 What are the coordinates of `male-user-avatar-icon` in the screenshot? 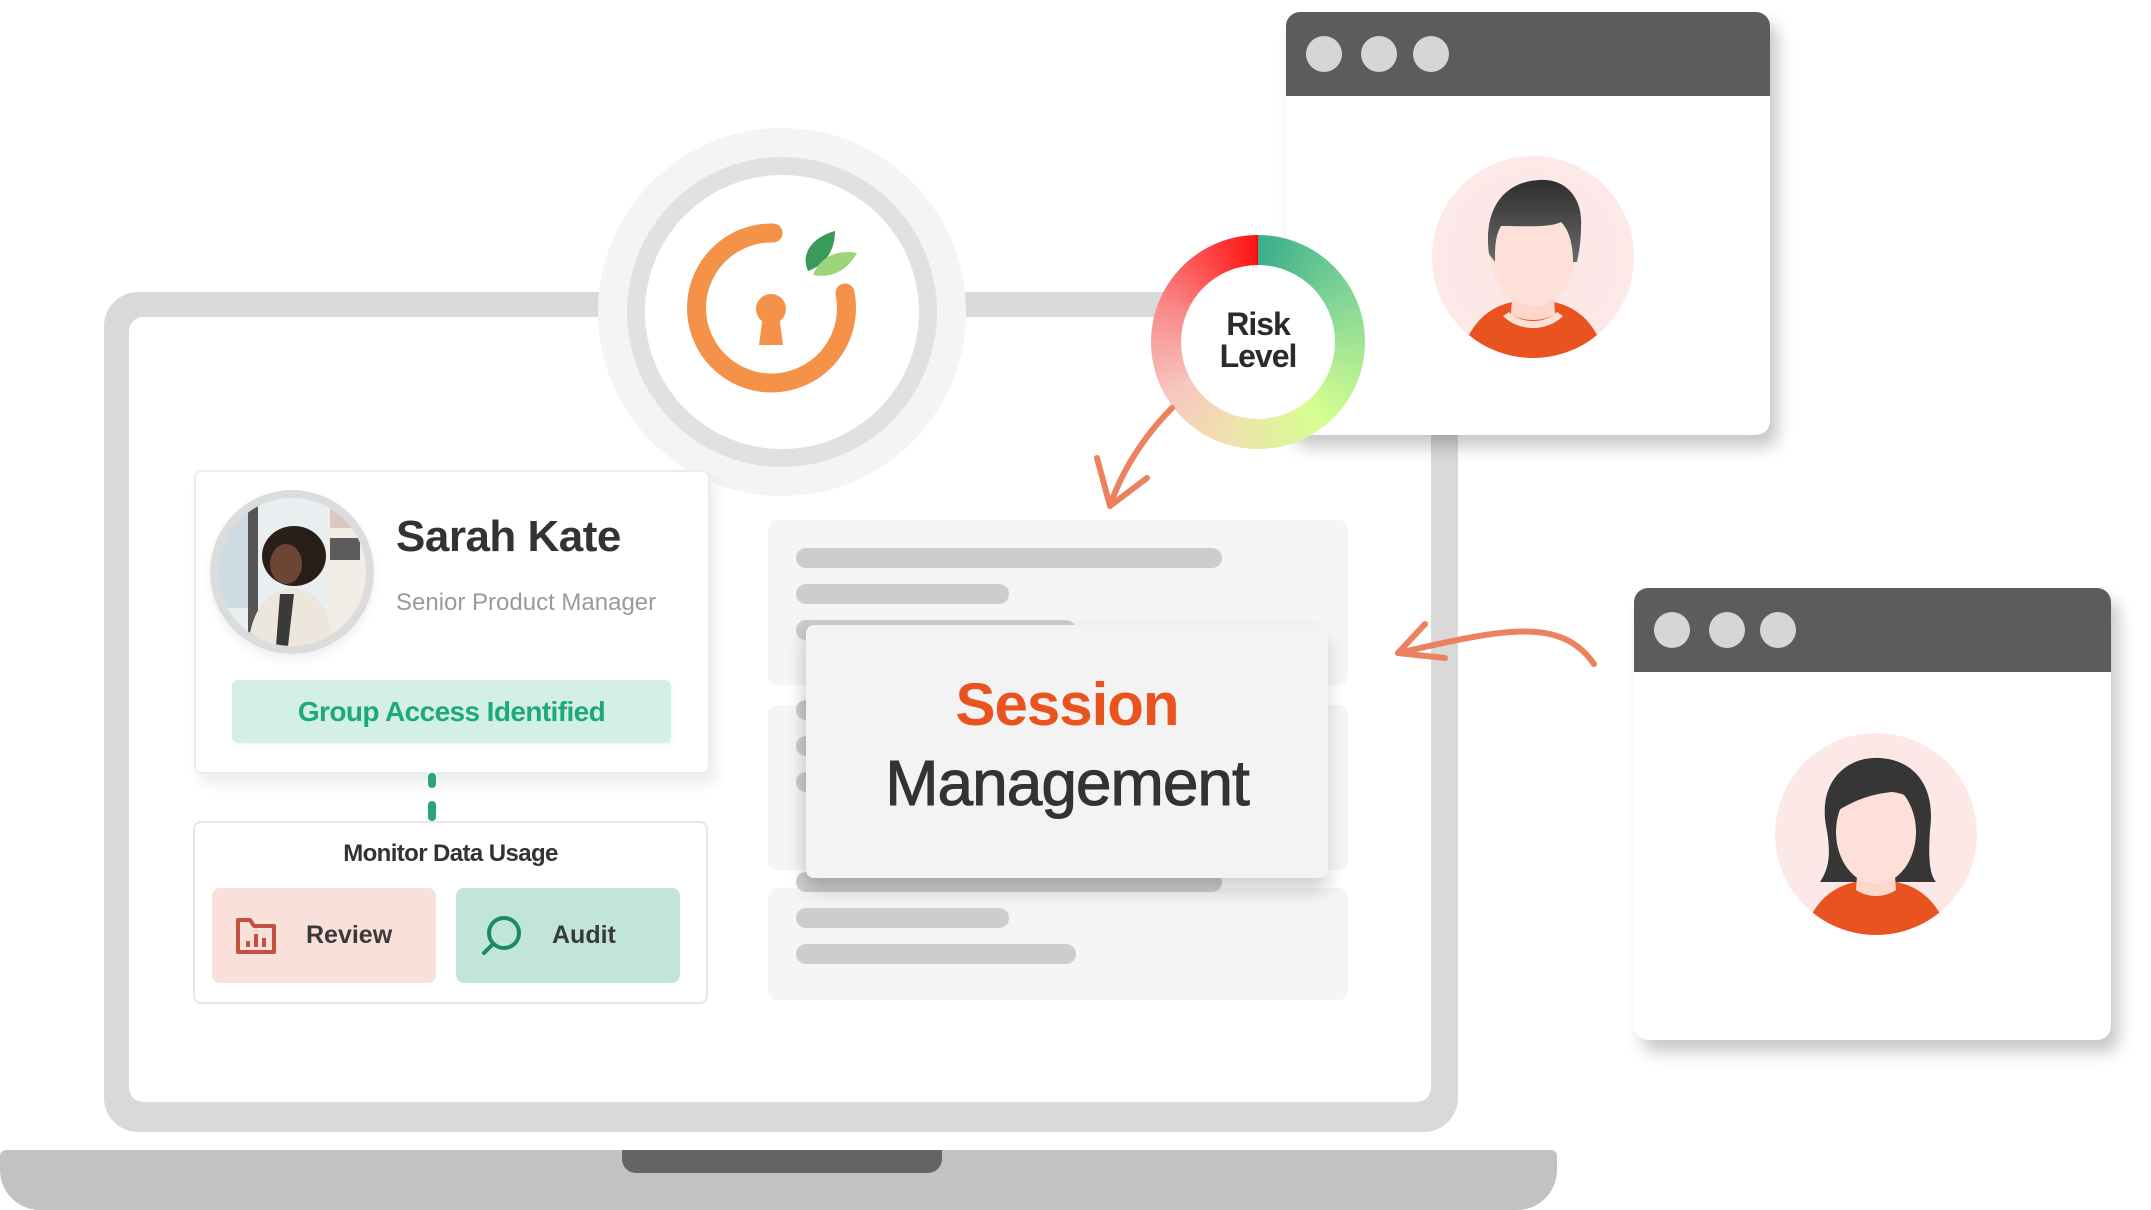 It's located at (1533, 257).